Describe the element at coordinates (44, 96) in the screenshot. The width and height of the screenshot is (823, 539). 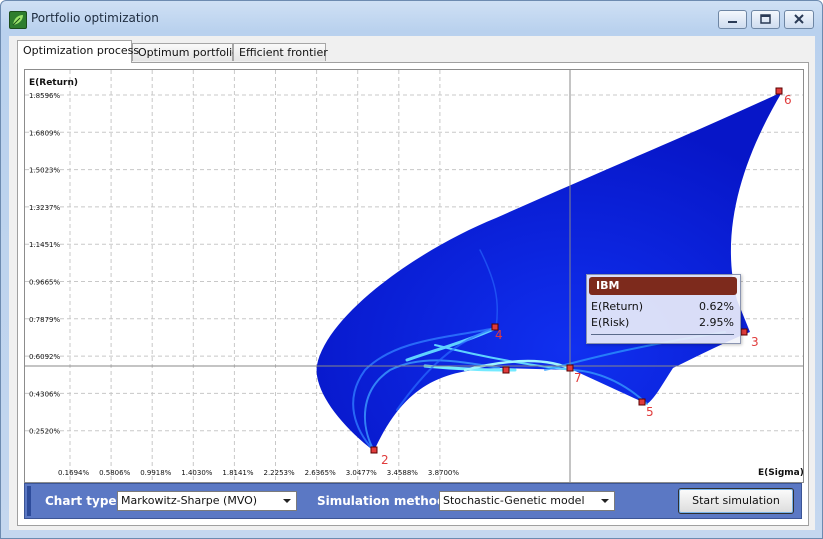
I see `y-tick-label: 1.8596%` at that location.